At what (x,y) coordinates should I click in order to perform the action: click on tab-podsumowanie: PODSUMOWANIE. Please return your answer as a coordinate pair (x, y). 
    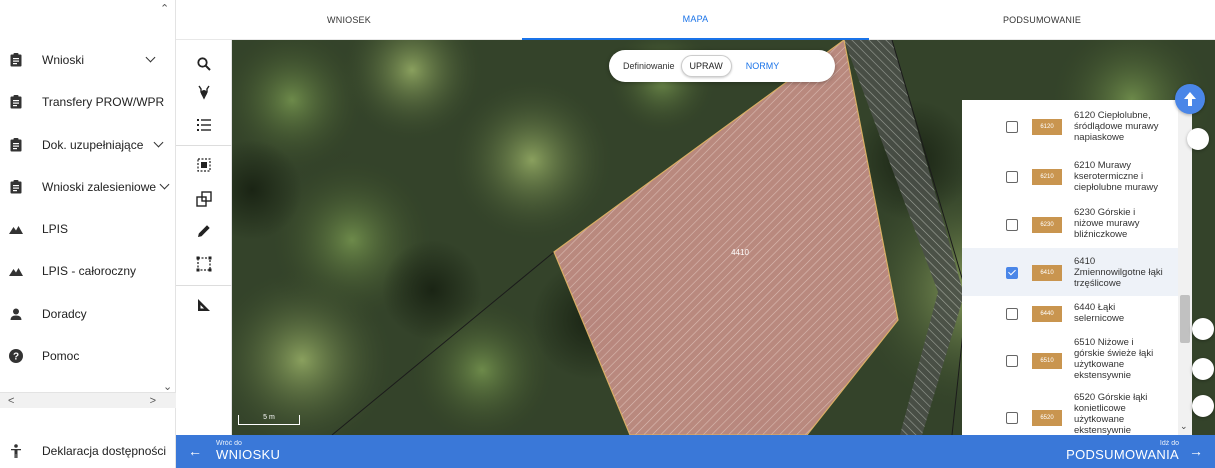
    Looking at the image, I should click on (1042, 20).